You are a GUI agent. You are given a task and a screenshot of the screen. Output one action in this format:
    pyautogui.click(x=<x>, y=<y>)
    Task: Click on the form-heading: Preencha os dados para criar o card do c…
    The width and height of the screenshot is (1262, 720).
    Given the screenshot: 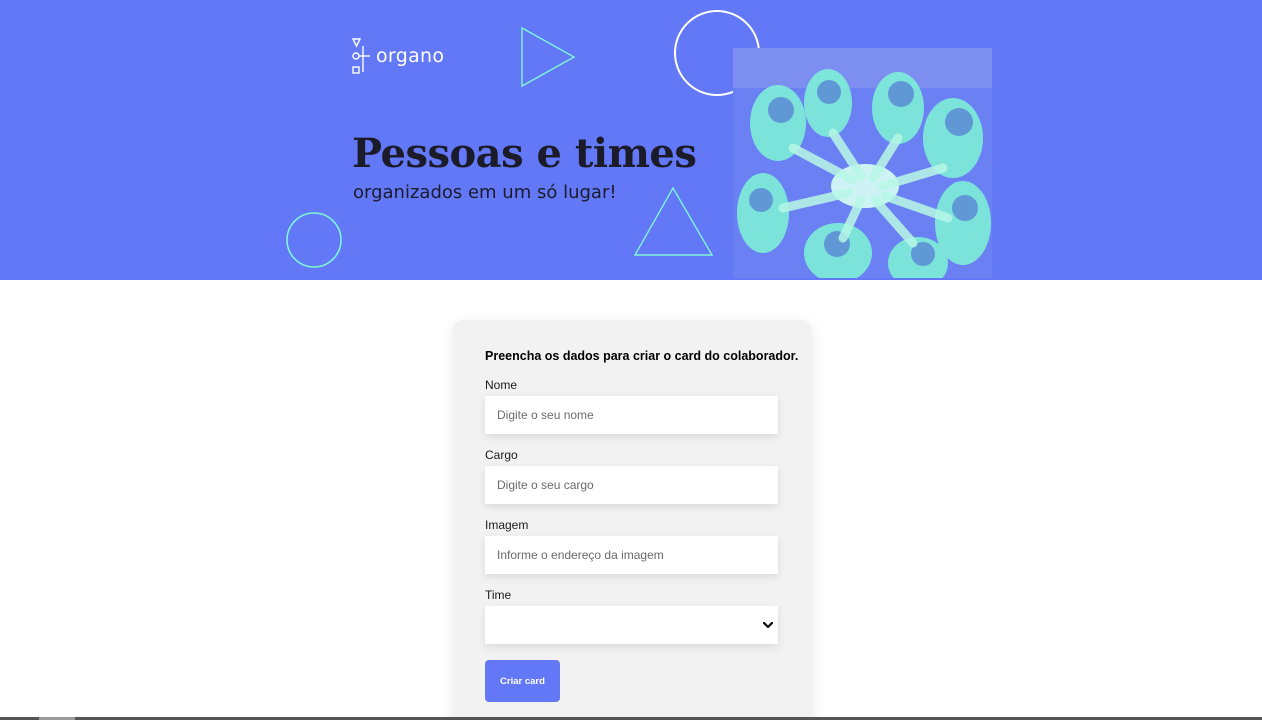 What is the action you would take?
    pyautogui.click(x=642, y=356)
    